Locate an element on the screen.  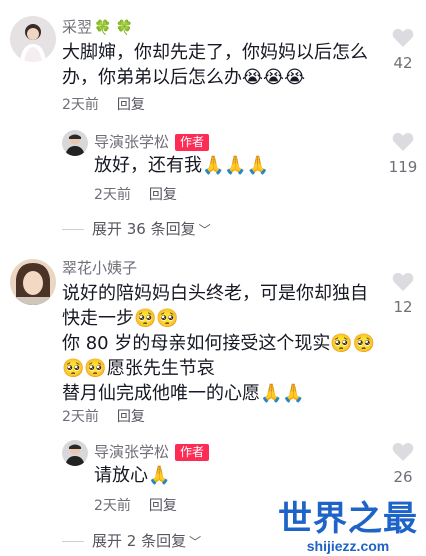
expand-replies-button: 展开 2 条回复 ﹀ is located at coordinates (131, 541).